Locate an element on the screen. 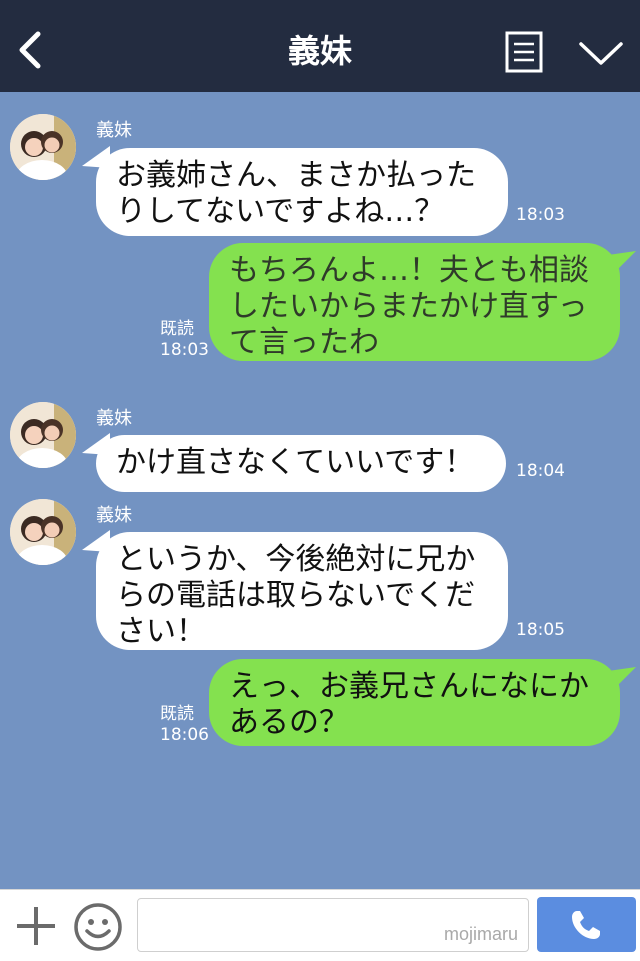 The height and width of the screenshot is (961, 640). smiley-icon is located at coordinates (98, 927).